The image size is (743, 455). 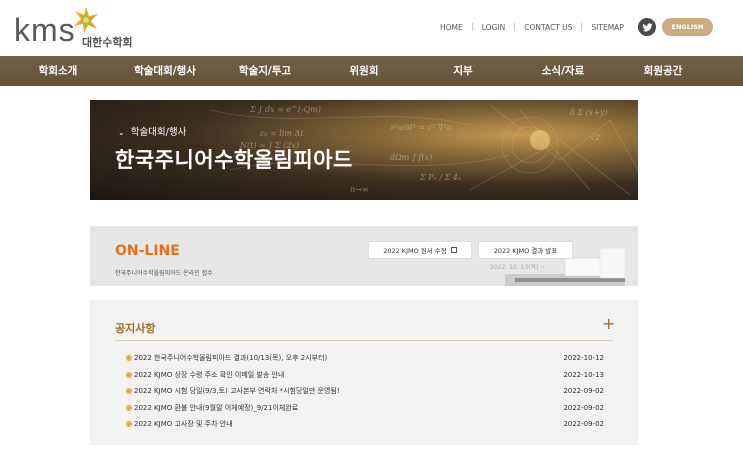 I want to click on online-date-note: 2022. 10. 13(목) ~, so click(x=518, y=267).